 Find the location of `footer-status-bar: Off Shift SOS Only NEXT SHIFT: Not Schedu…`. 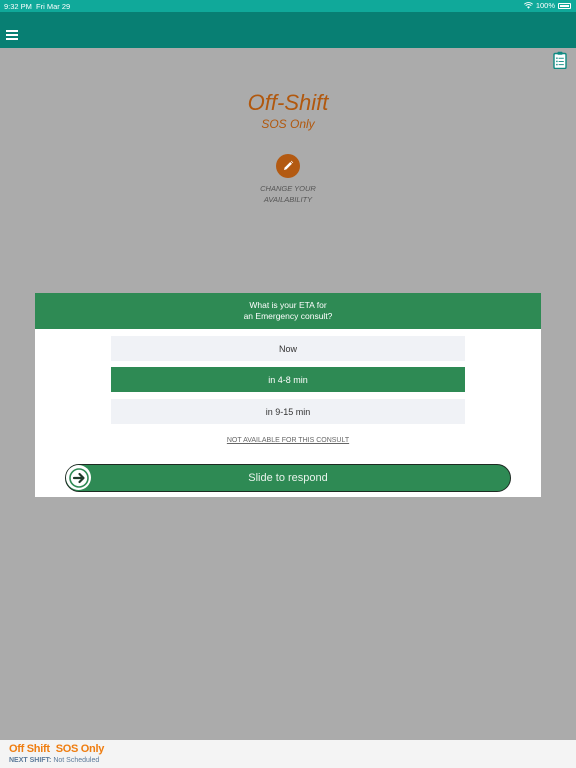

footer-status-bar: Off Shift SOS Only NEXT SHIFT: Not Schedu… is located at coordinates (288, 754).